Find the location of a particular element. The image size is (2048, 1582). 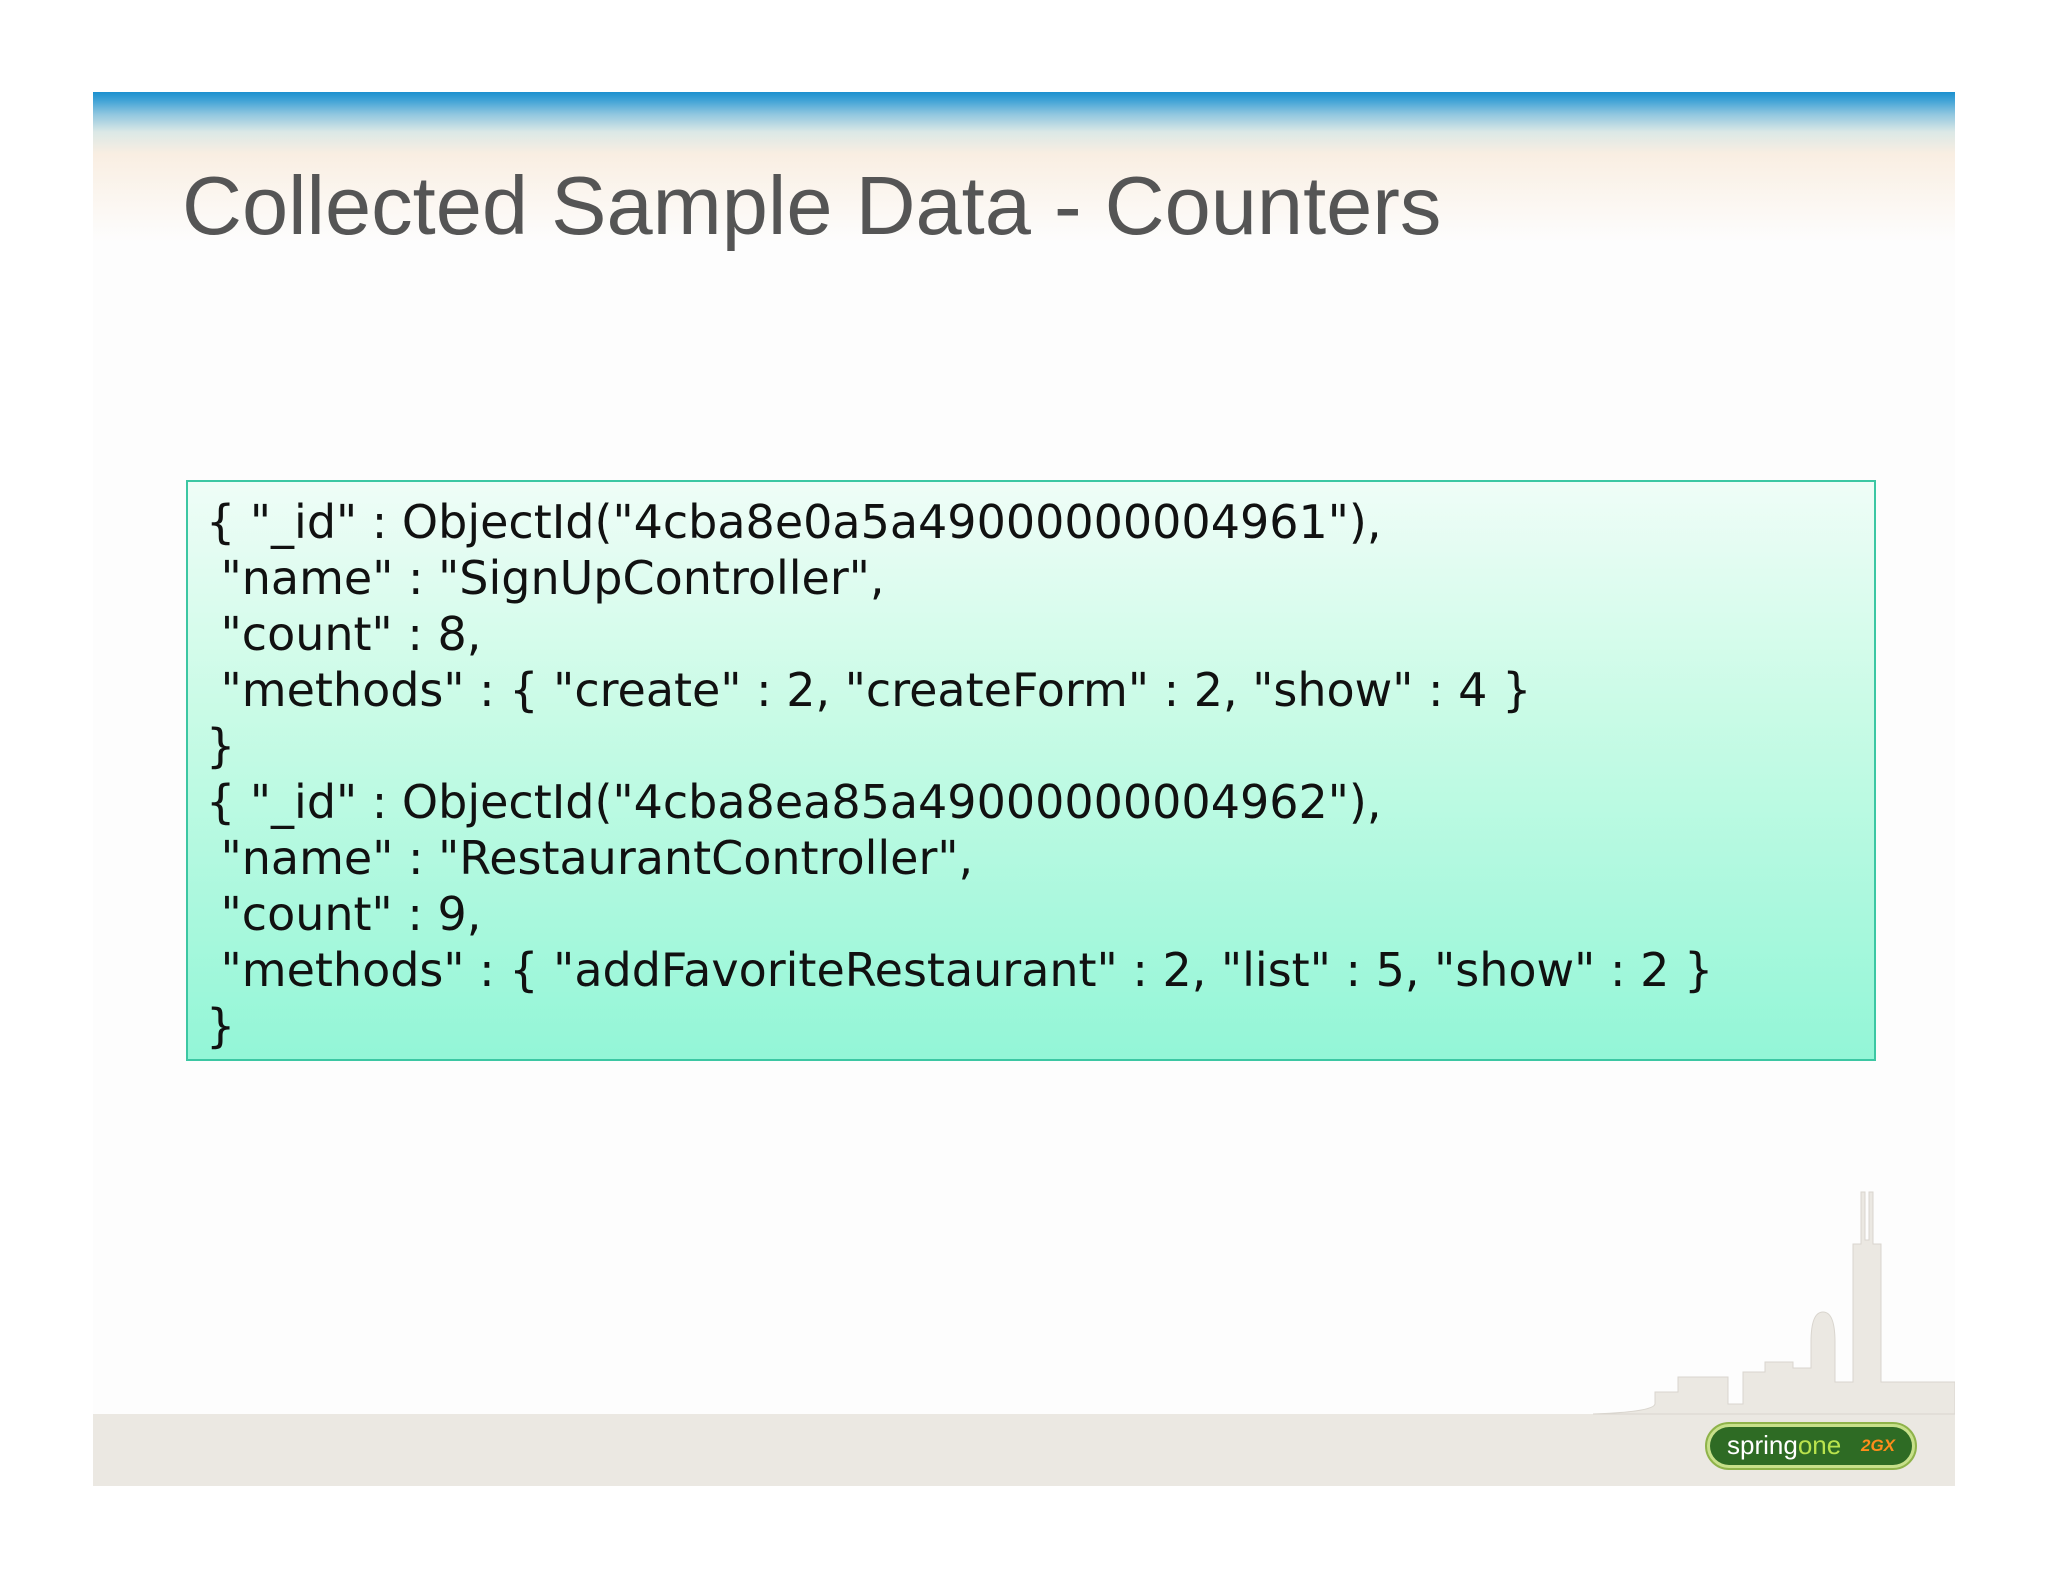

logo-word-one: one is located at coordinates (1819, 1445).